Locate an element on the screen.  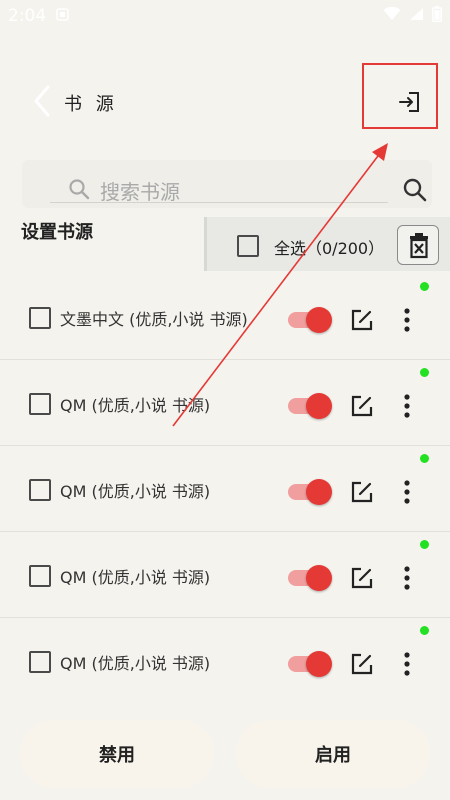
enable-button: 启用 is located at coordinates (333, 754).